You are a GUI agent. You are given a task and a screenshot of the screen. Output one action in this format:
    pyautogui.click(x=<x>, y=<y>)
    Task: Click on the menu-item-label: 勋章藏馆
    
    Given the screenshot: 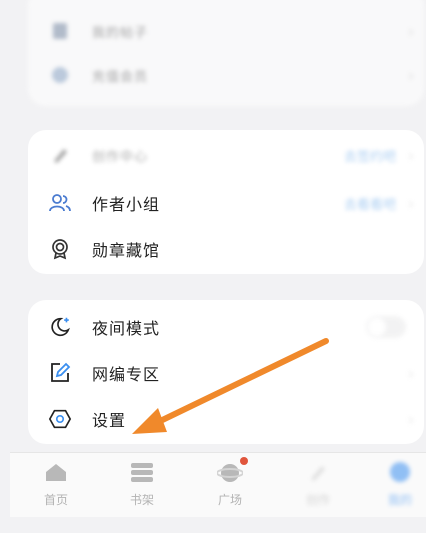 What is the action you would take?
    pyautogui.click(x=126, y=250)
    